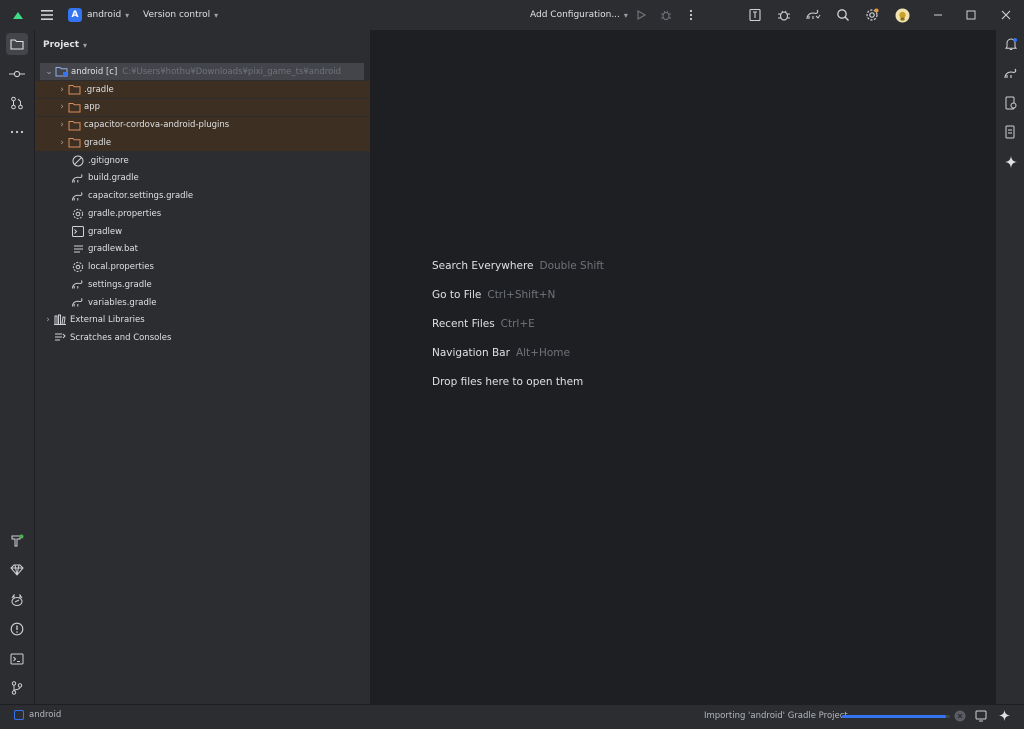 This screenshot has height=729, width=1024. I want to click on commit-icon, so click(17, 74).